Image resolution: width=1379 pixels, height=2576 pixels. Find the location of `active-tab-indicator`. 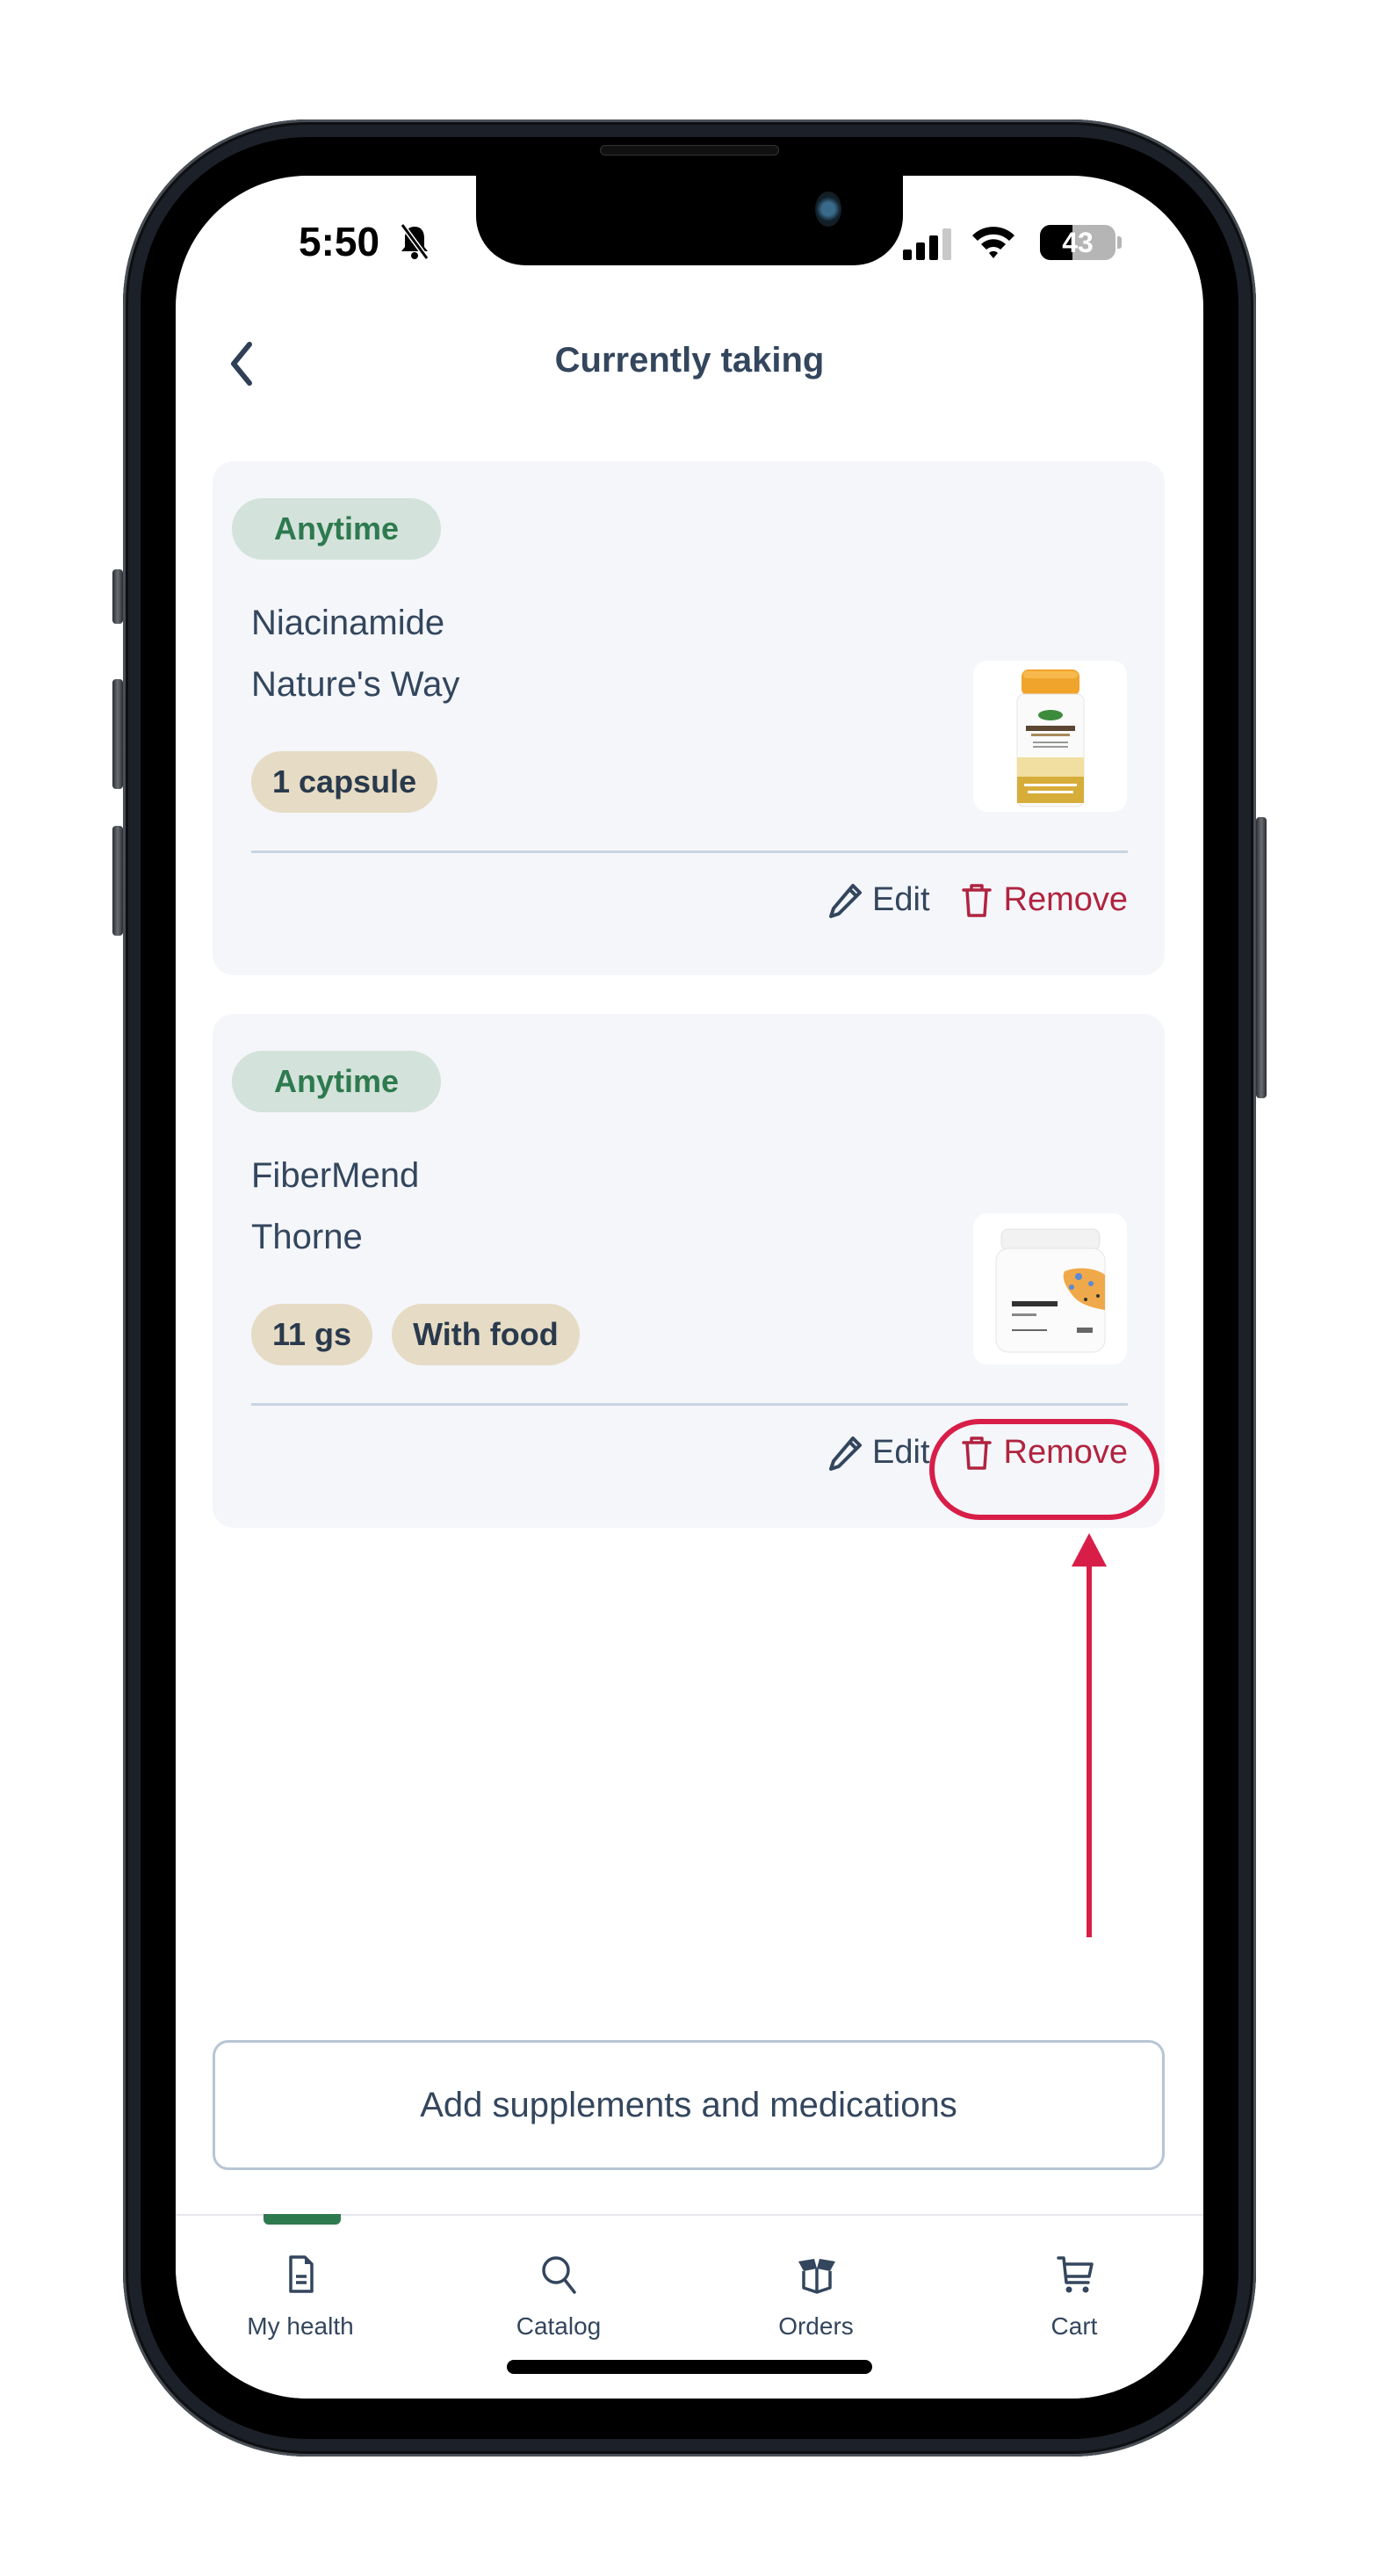

active-tab-indicator is located at coordinates (303, 2219).